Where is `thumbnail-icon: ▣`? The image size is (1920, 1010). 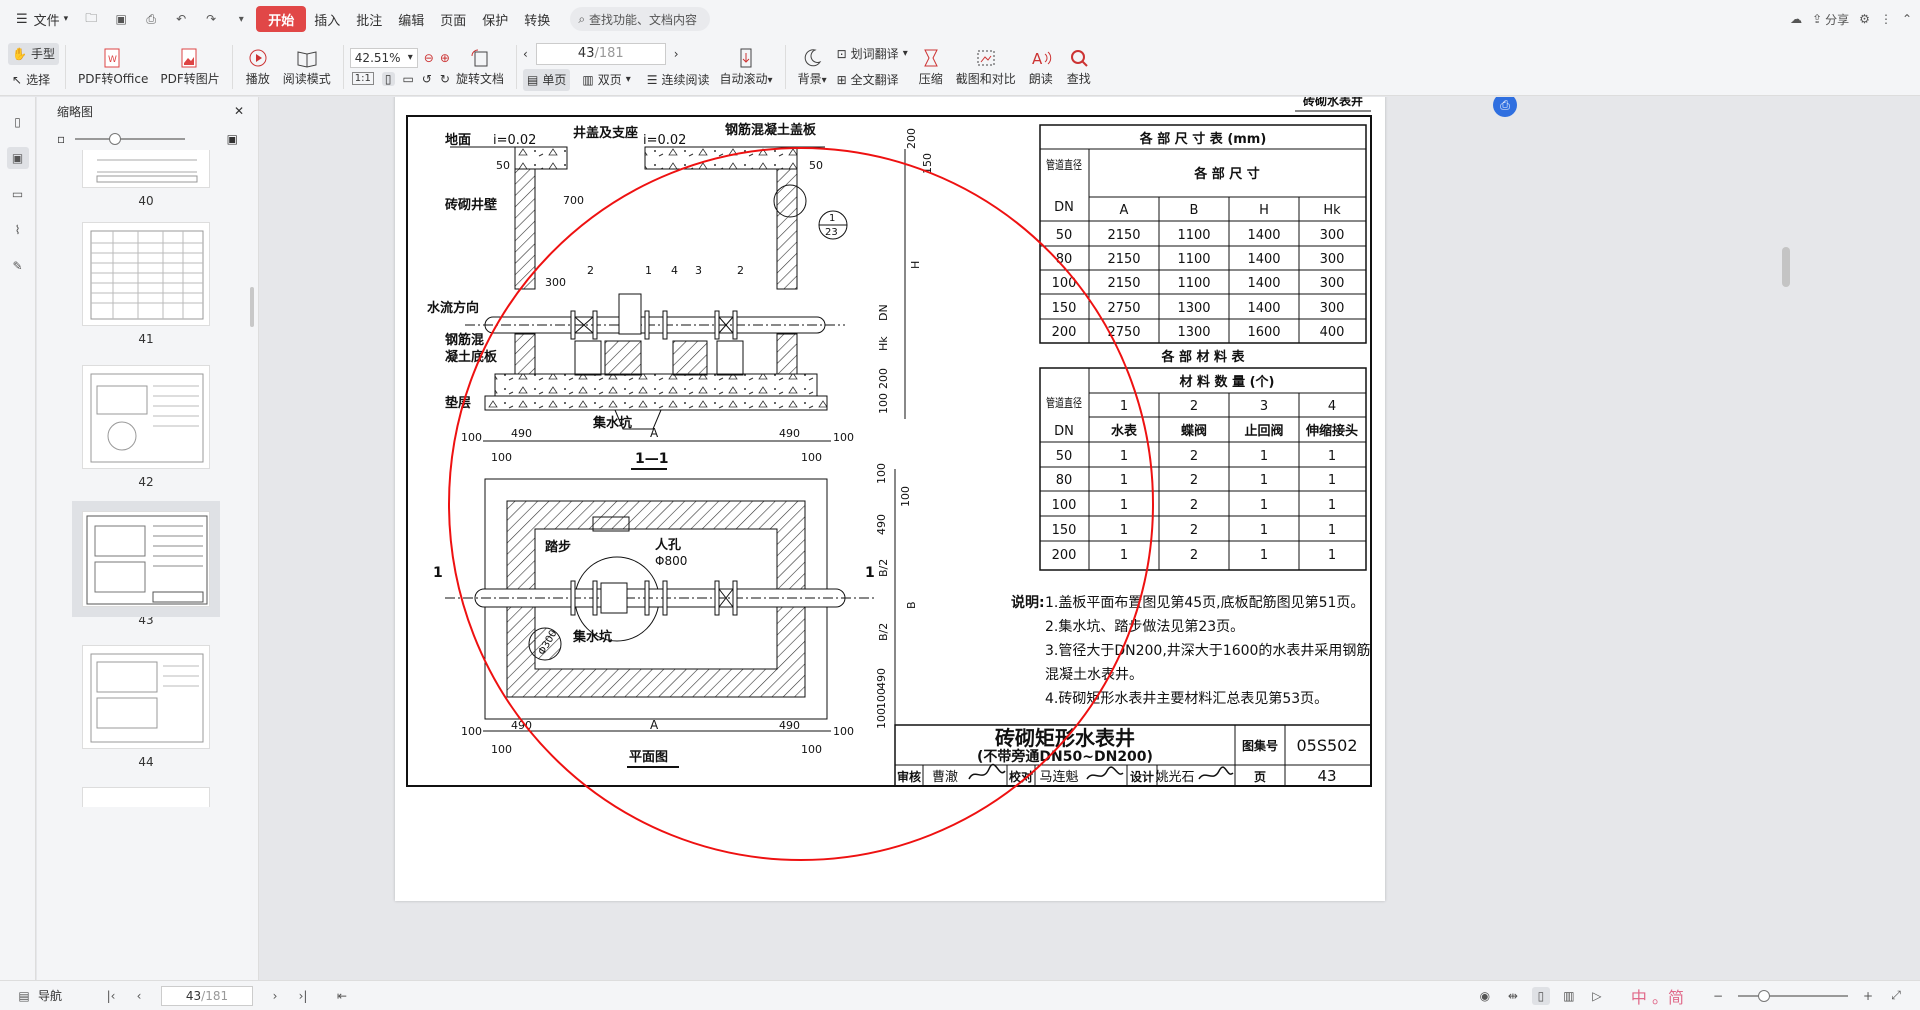
thumbnail-icon: ▣ is located at coordinates (17, 158).